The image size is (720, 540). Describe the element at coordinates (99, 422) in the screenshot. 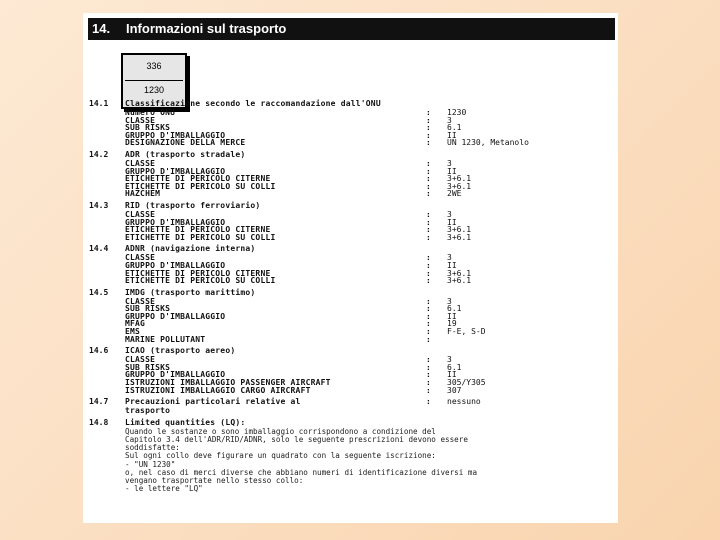

I see `subsection-number: 14.8` at that location.